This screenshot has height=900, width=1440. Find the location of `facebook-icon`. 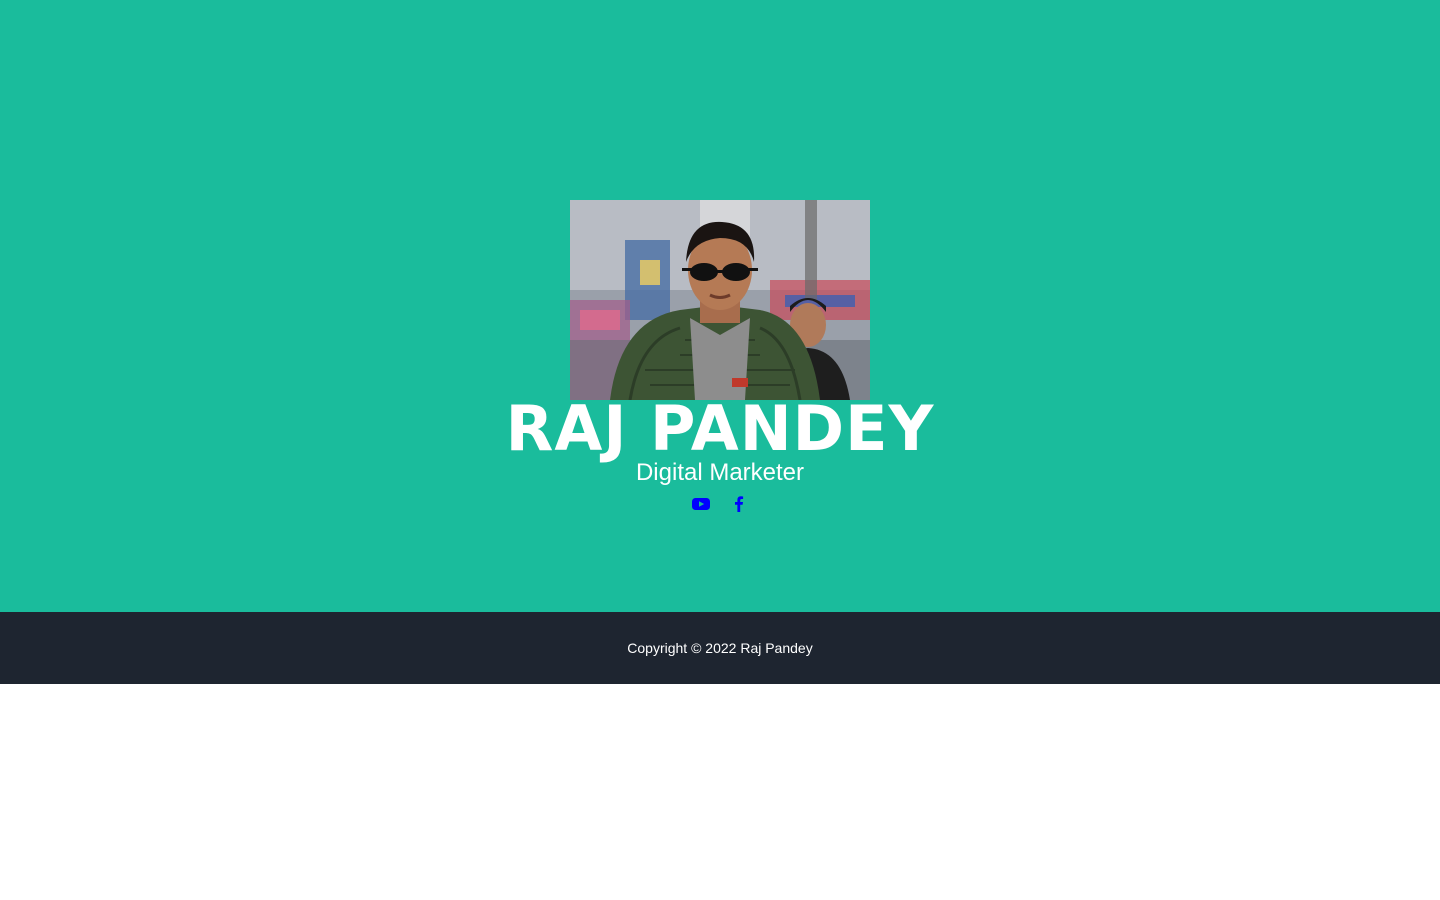

facebook-icon is located at coordinates (739, 504).